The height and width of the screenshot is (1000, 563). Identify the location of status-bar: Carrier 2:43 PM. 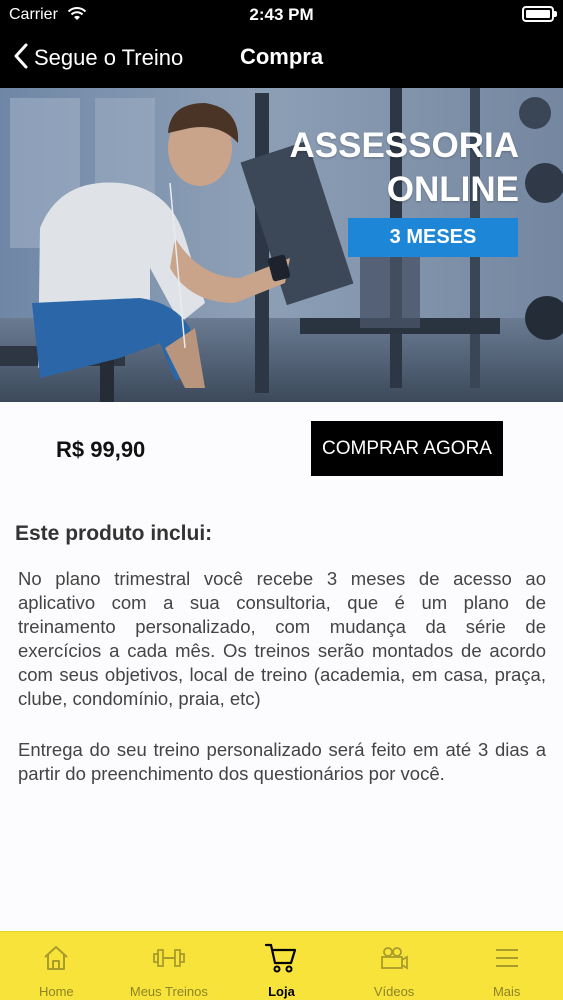
(281, 15).